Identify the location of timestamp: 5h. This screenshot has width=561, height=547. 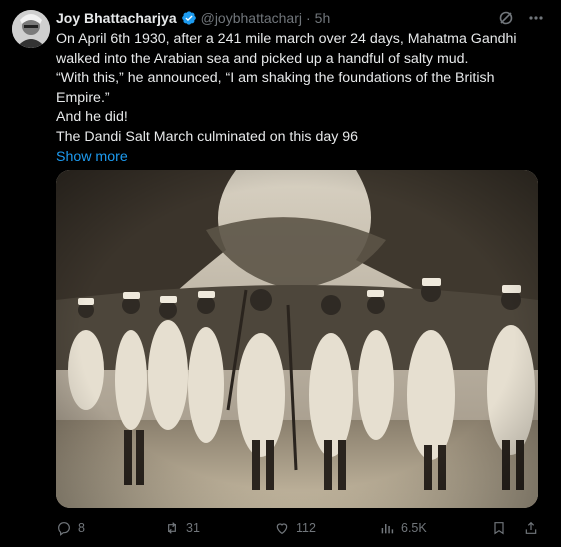
(323, 18).